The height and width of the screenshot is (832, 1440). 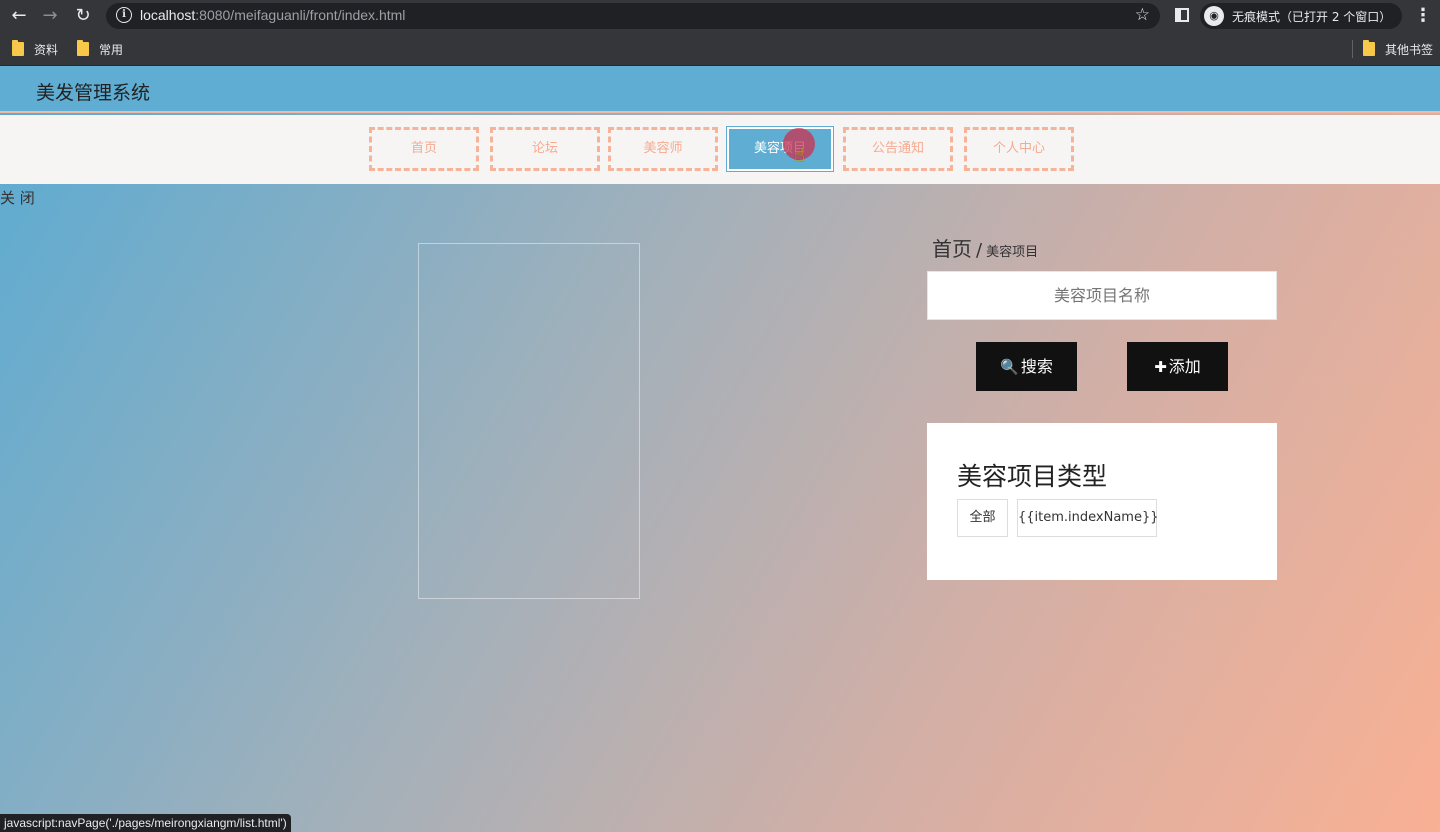 I want to click on site-info-icon: i, so click(x=124, y=15).